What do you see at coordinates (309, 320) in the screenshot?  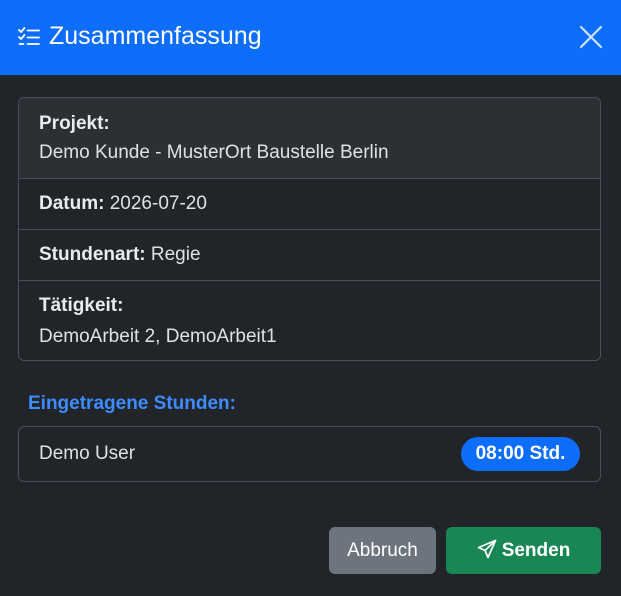 I see `activity-row: Tätigkeit: DemoArbeit 2, DemoArbeit1` at bounding box center [309, 320].